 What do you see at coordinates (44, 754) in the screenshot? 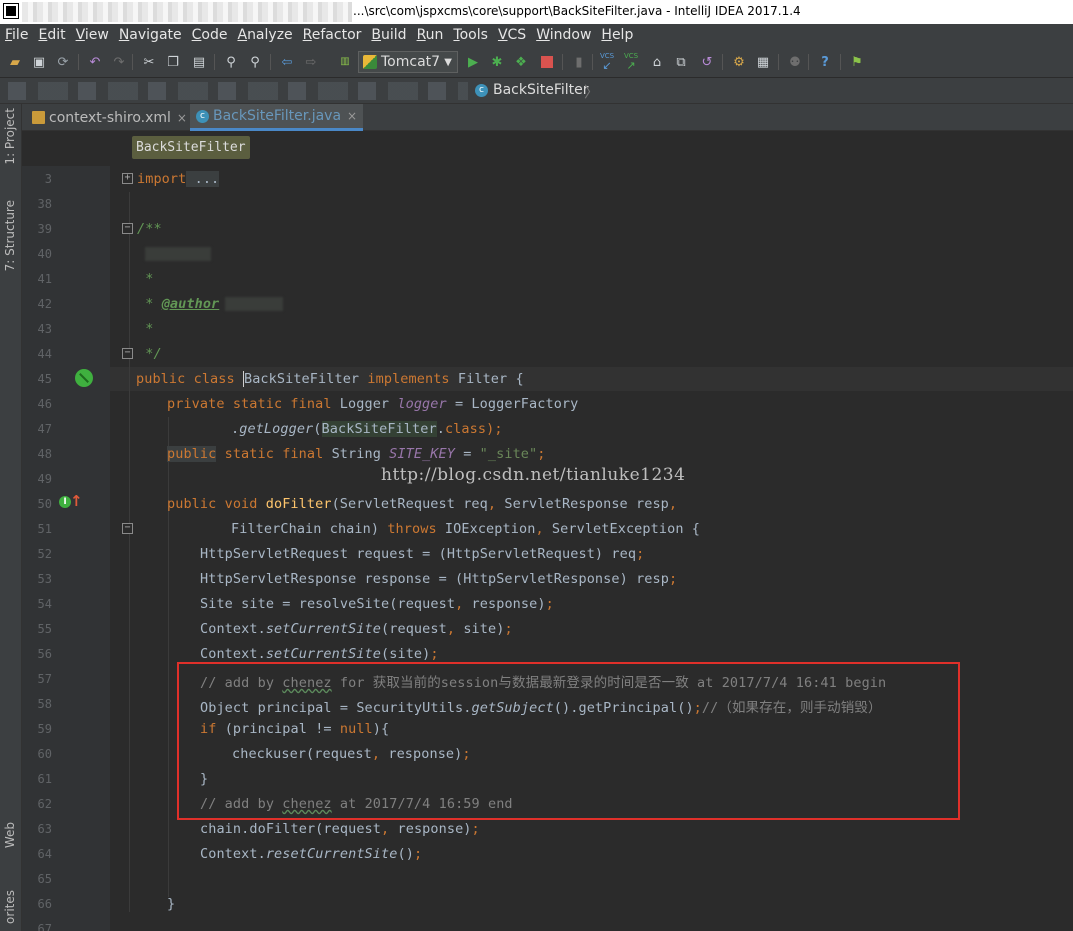
I see `line-number: 60` at bounding box center [44, 754].